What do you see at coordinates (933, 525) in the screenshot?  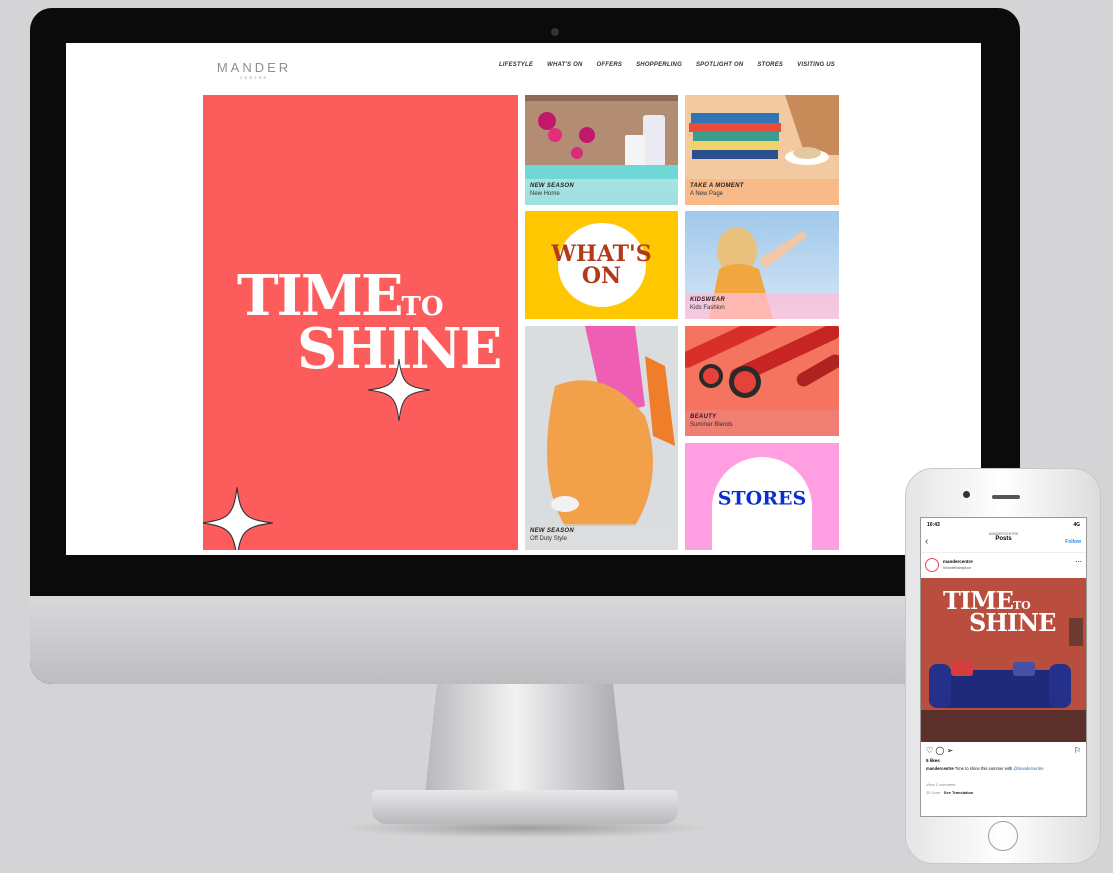 I see `status-time: 10:43` at bounding box center [933, 525].